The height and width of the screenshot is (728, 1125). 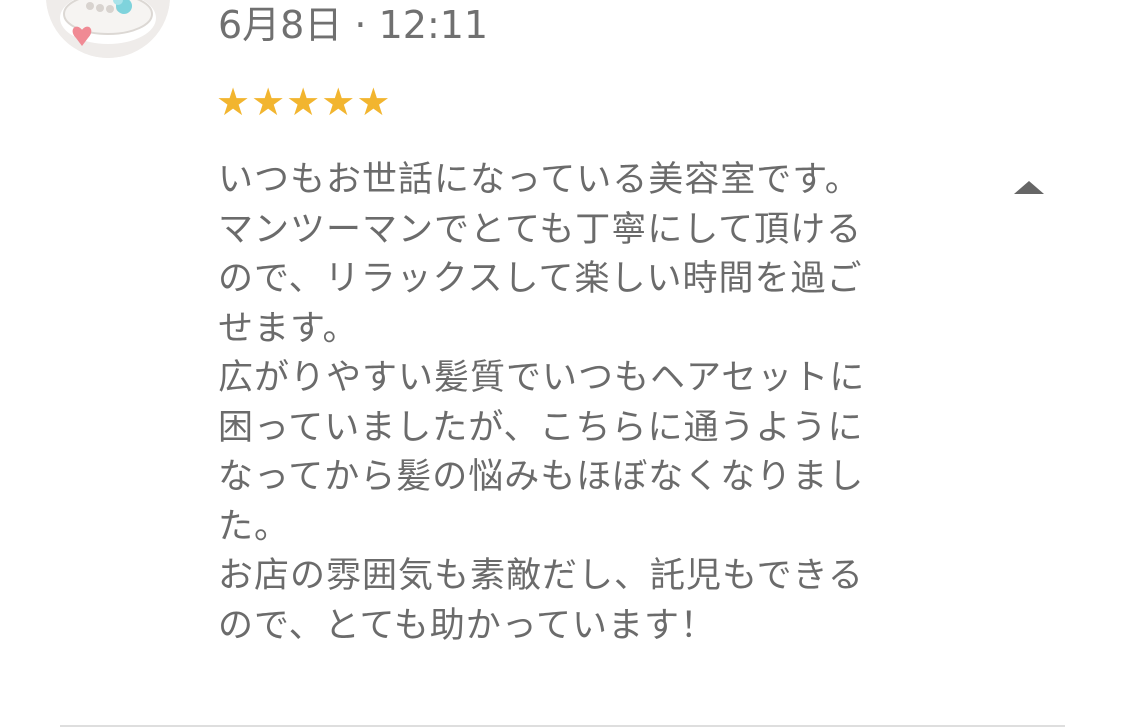 I want to click on triangle-up-icon, so click(x=1029, y=187).